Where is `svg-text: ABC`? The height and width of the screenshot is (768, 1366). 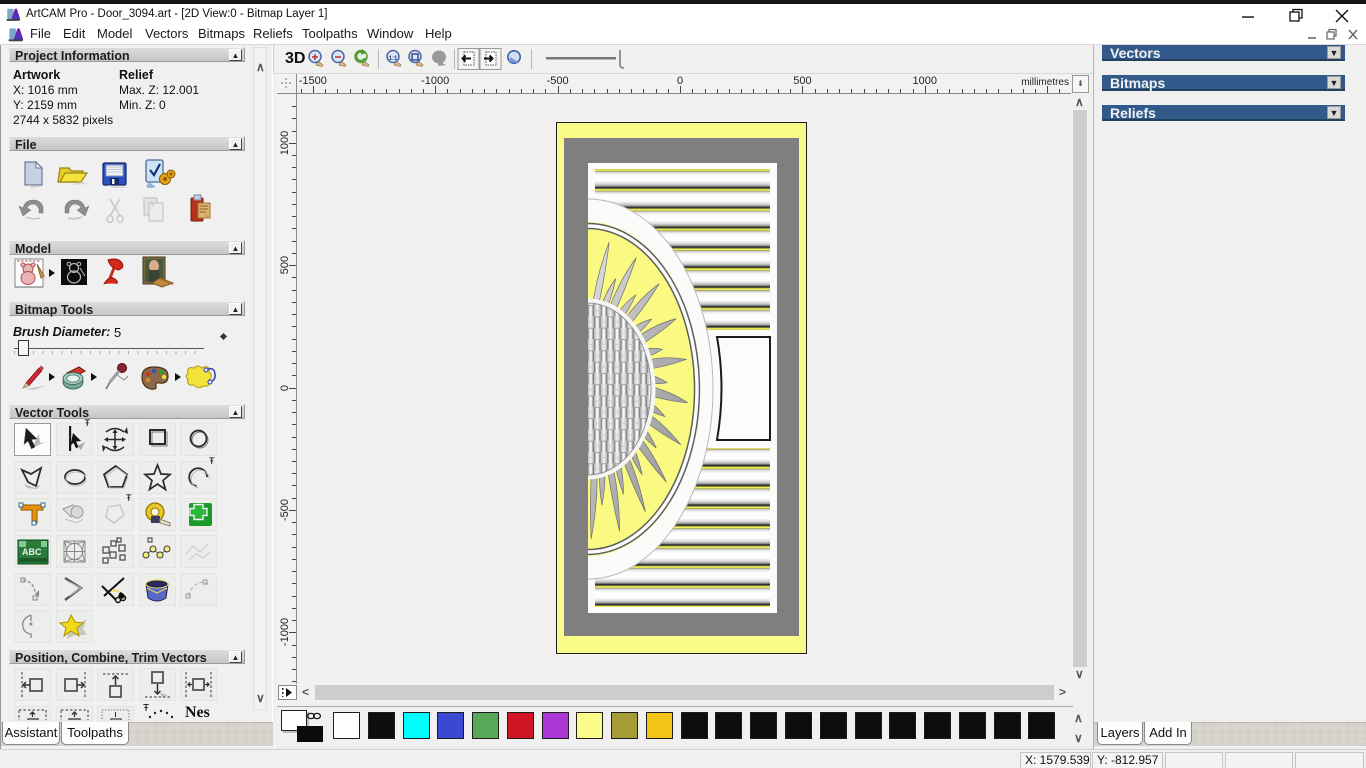
svg-text: ABC is located at coordinates (32, 552).